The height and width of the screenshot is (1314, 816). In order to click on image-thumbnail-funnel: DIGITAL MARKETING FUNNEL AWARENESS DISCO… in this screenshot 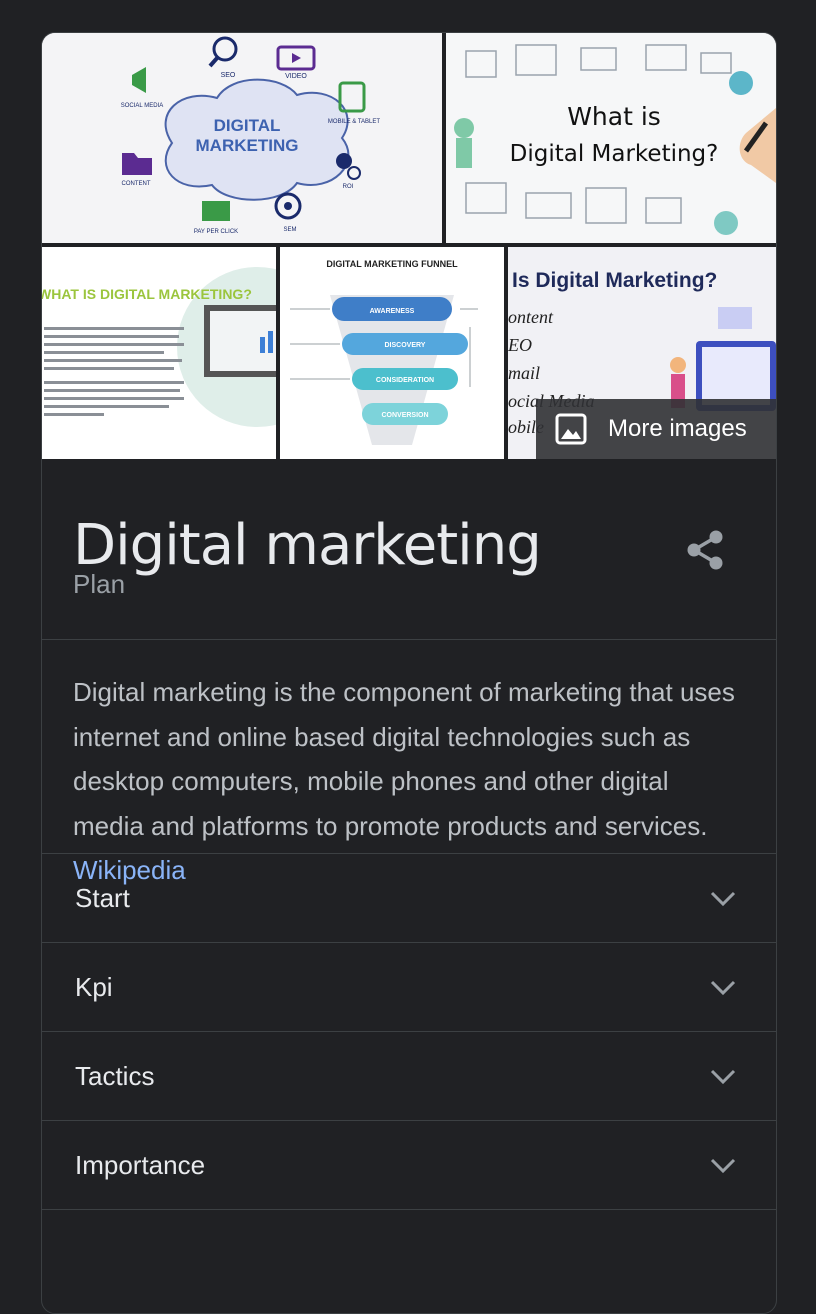, I will do `click(392, 353)`.